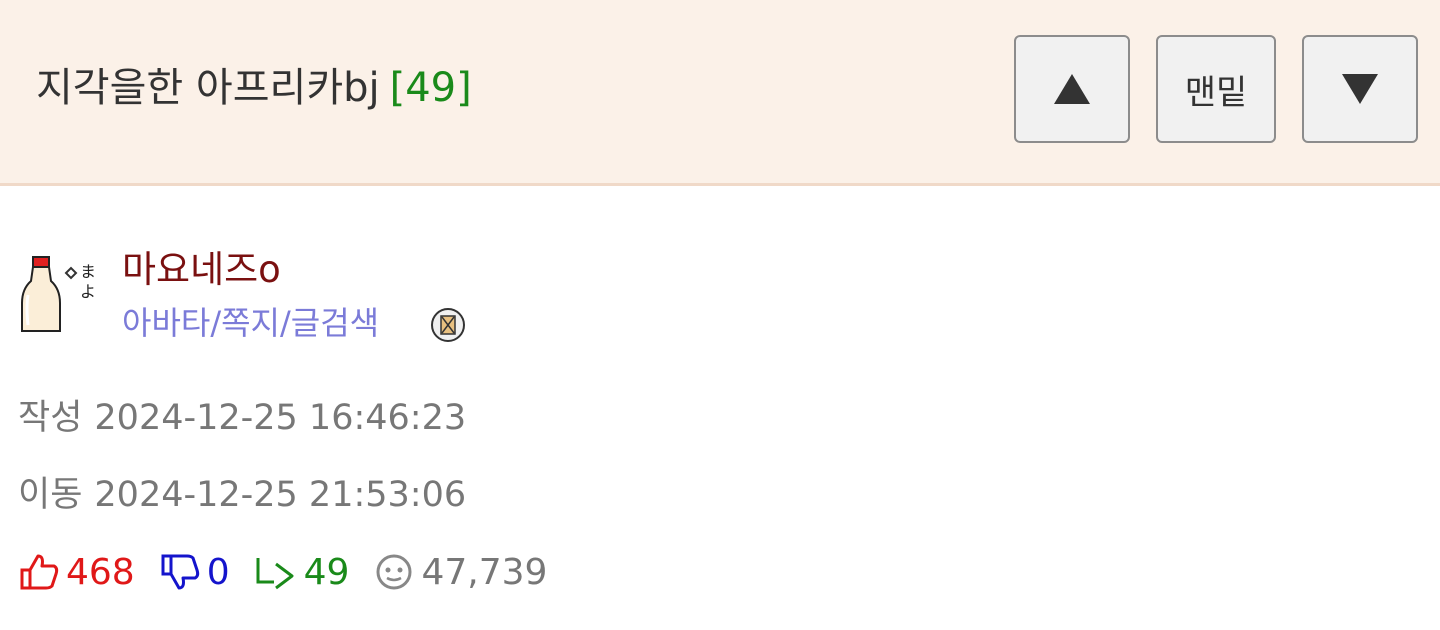  What do you see at coordinates (88, 271) in the screenshot?
I see `svg-text: ま` at bounding box center [88, 271].